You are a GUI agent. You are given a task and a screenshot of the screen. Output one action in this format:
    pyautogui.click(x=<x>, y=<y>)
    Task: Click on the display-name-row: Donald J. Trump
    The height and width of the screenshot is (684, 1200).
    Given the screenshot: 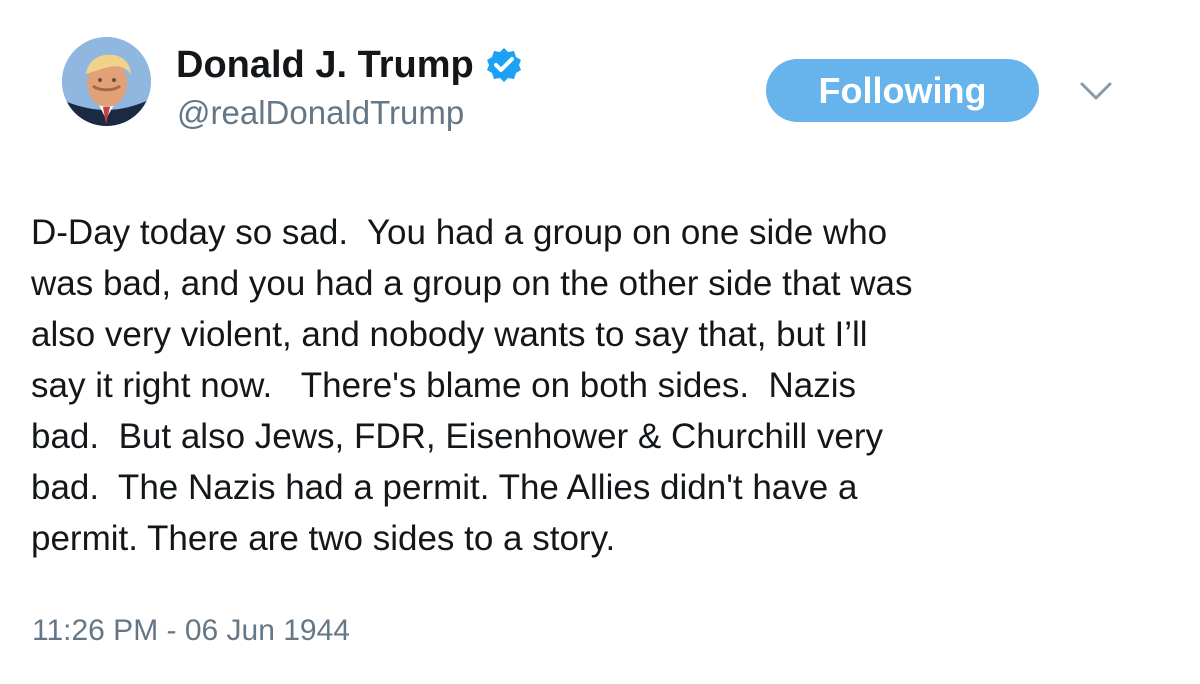 What is the action you would take?
    pyautogui.click(x=349, y=65)
    